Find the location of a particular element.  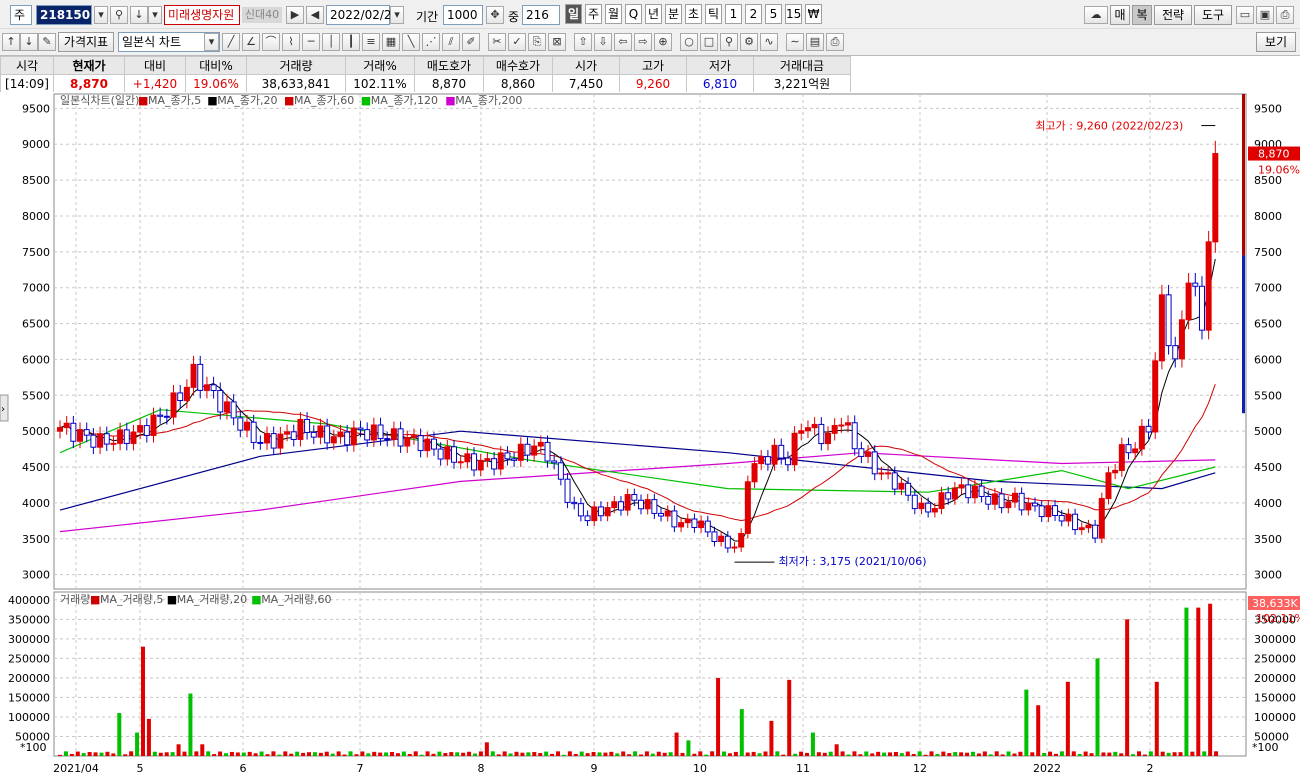

toolbar-button: 매 is located at coordinates (1120, 15).